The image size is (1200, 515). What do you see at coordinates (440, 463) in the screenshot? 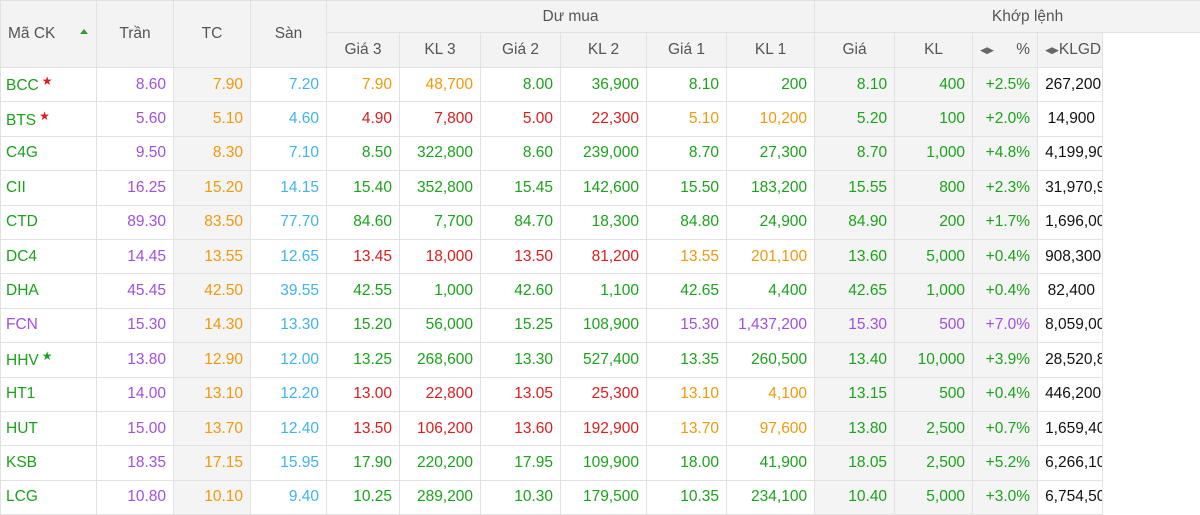
I see `bid-volume-3-cell: 220,200` at bounding box center [440, 463].